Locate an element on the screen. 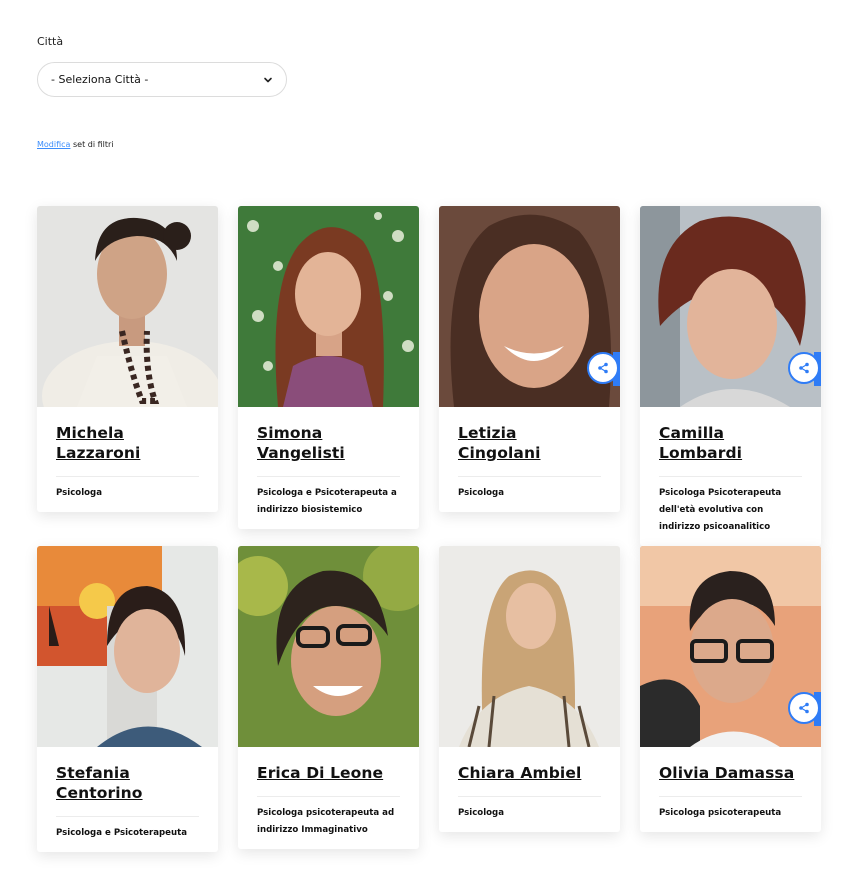  modify-filters-link: Modifica is located at coordinates (53, 144).